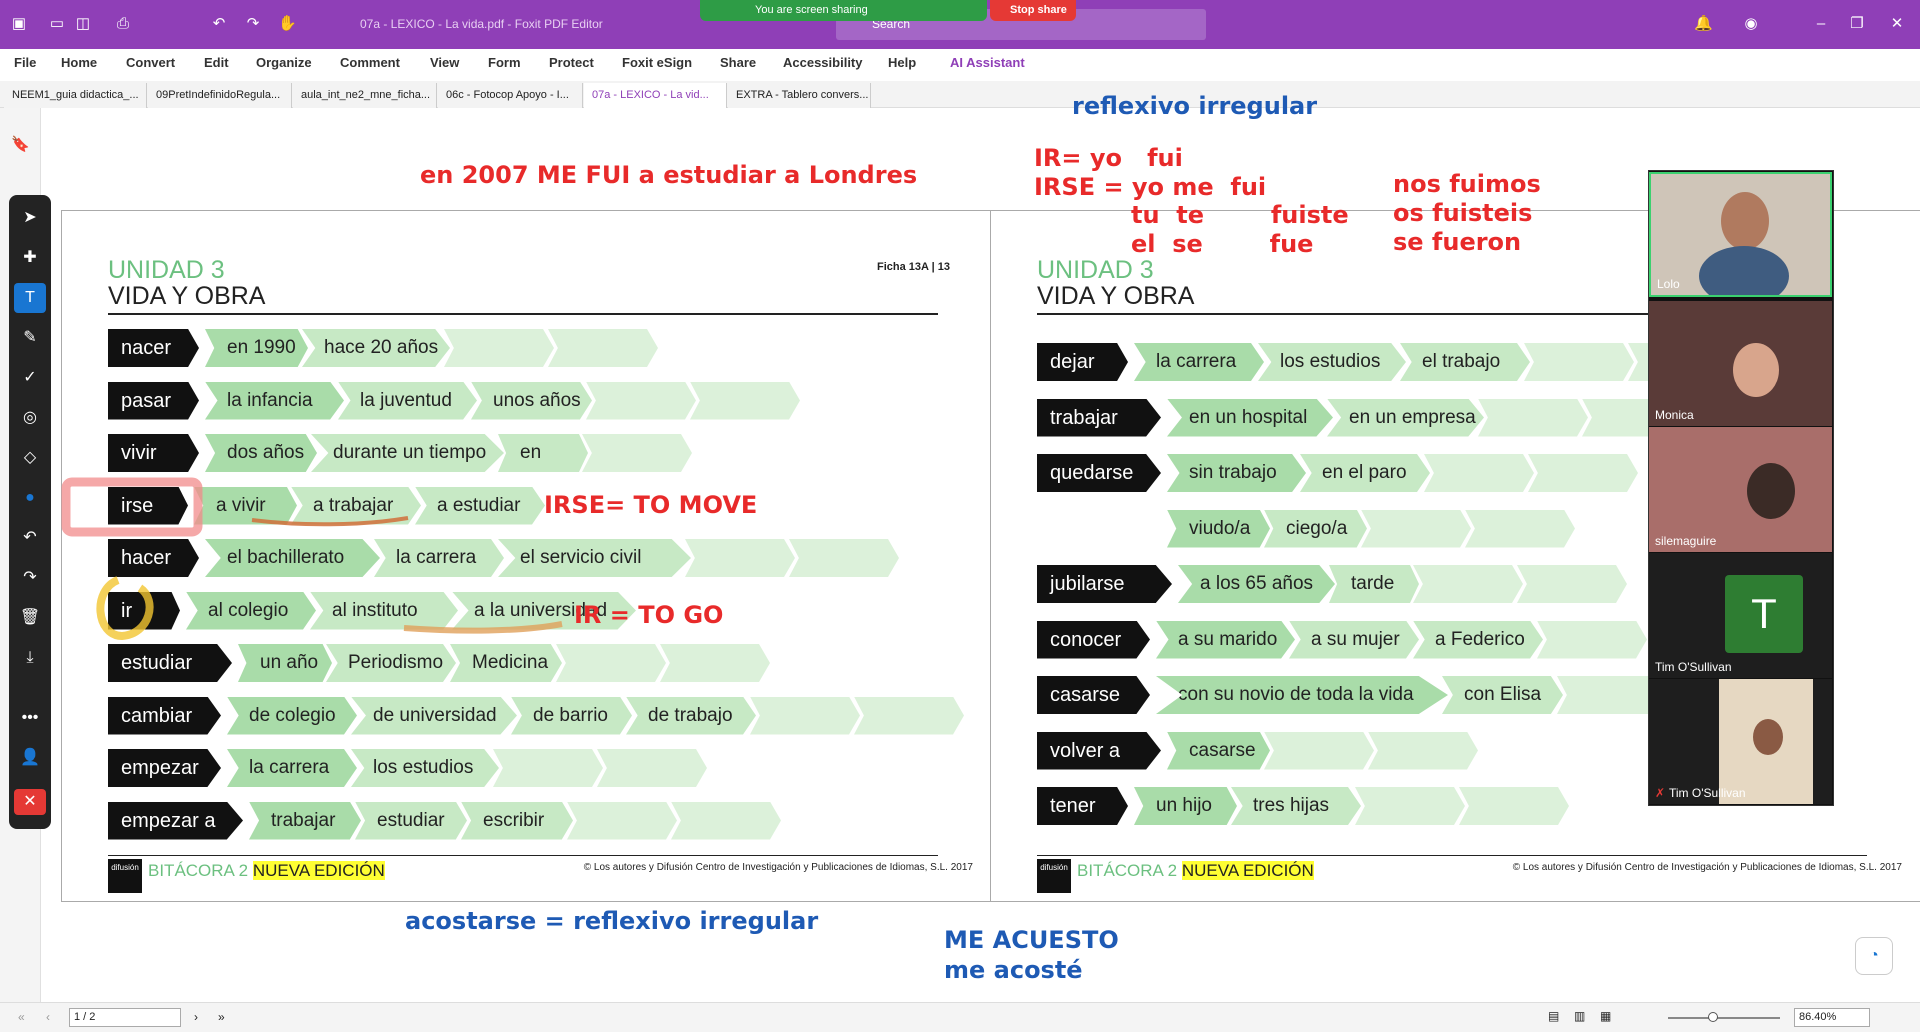 This screenshot has width=1920, height=1032. I want to click on user-icon: 👤, so click(30, 758).